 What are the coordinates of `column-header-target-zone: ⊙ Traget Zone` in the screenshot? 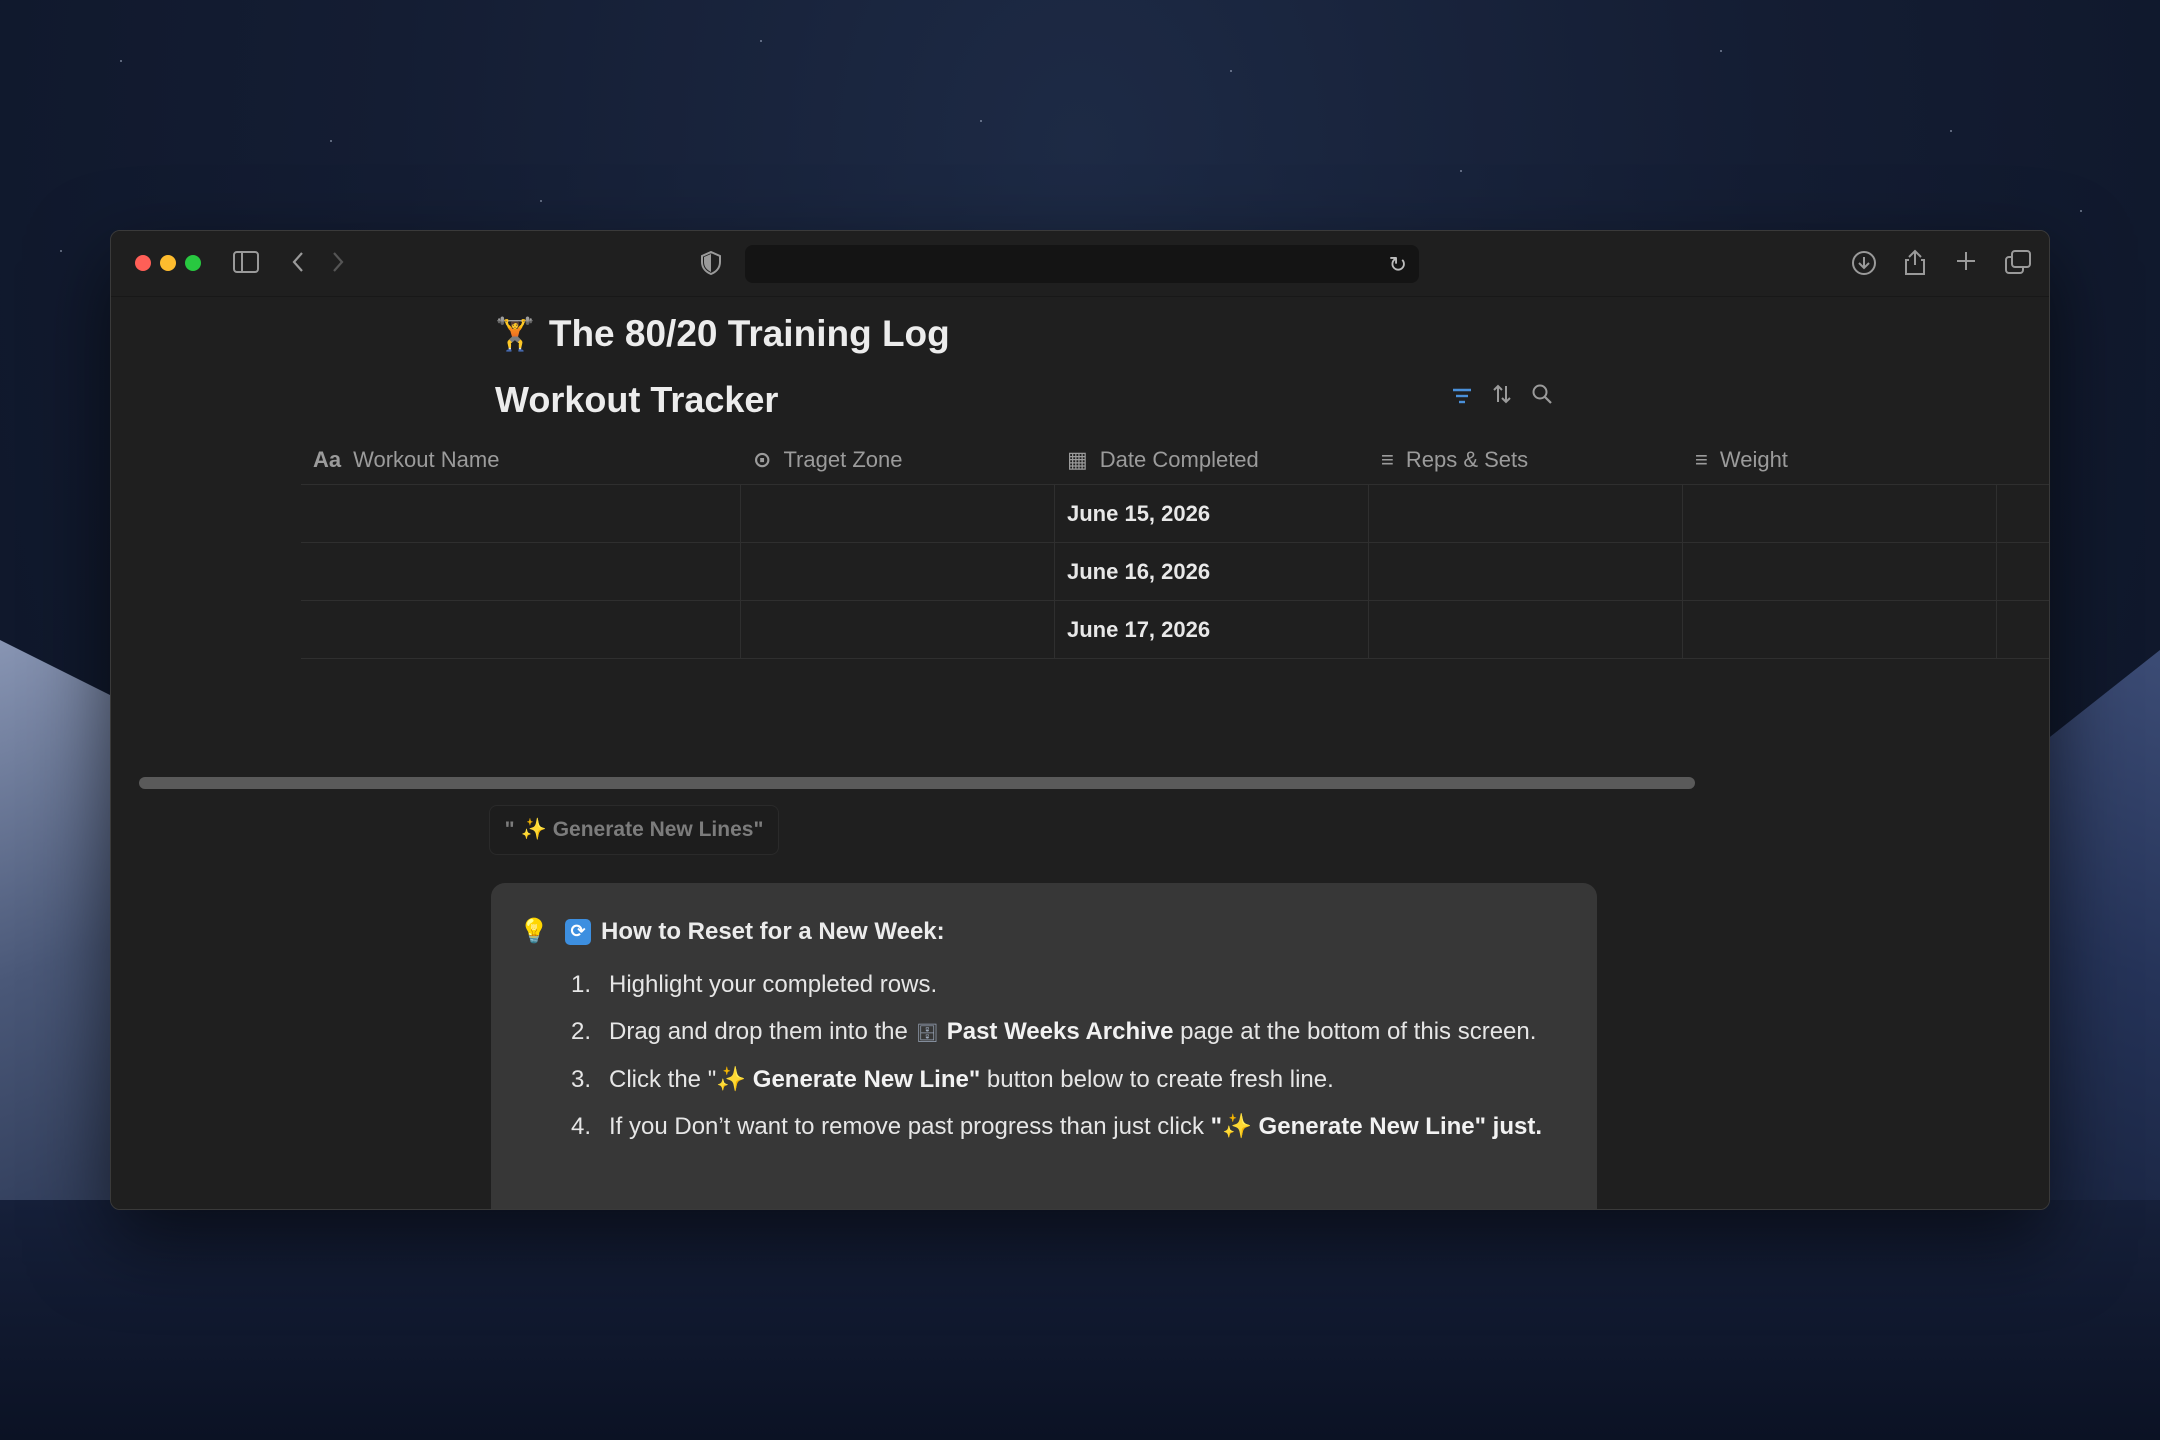 It's located at (898, 460).